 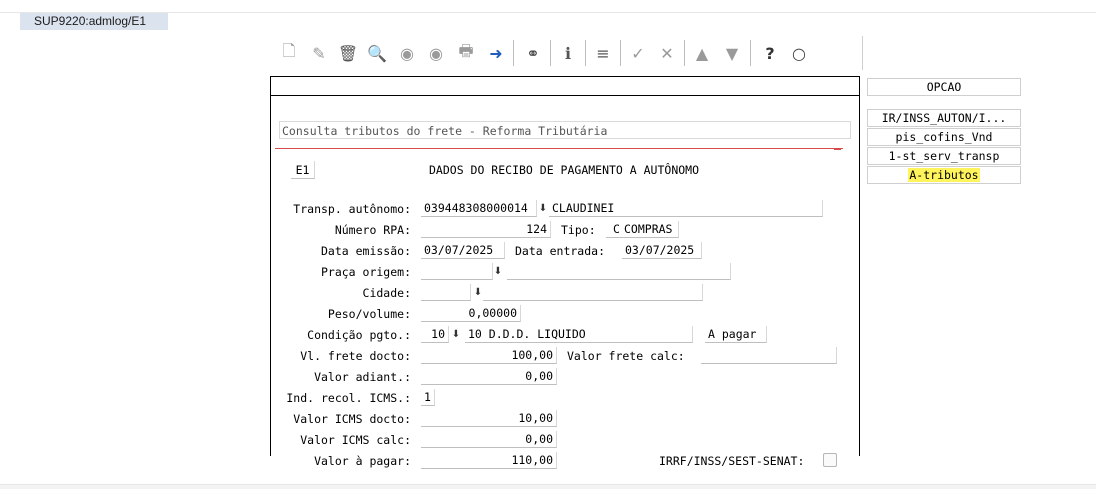 I want to click on title-underline-mark, so click(x=837, y=149).